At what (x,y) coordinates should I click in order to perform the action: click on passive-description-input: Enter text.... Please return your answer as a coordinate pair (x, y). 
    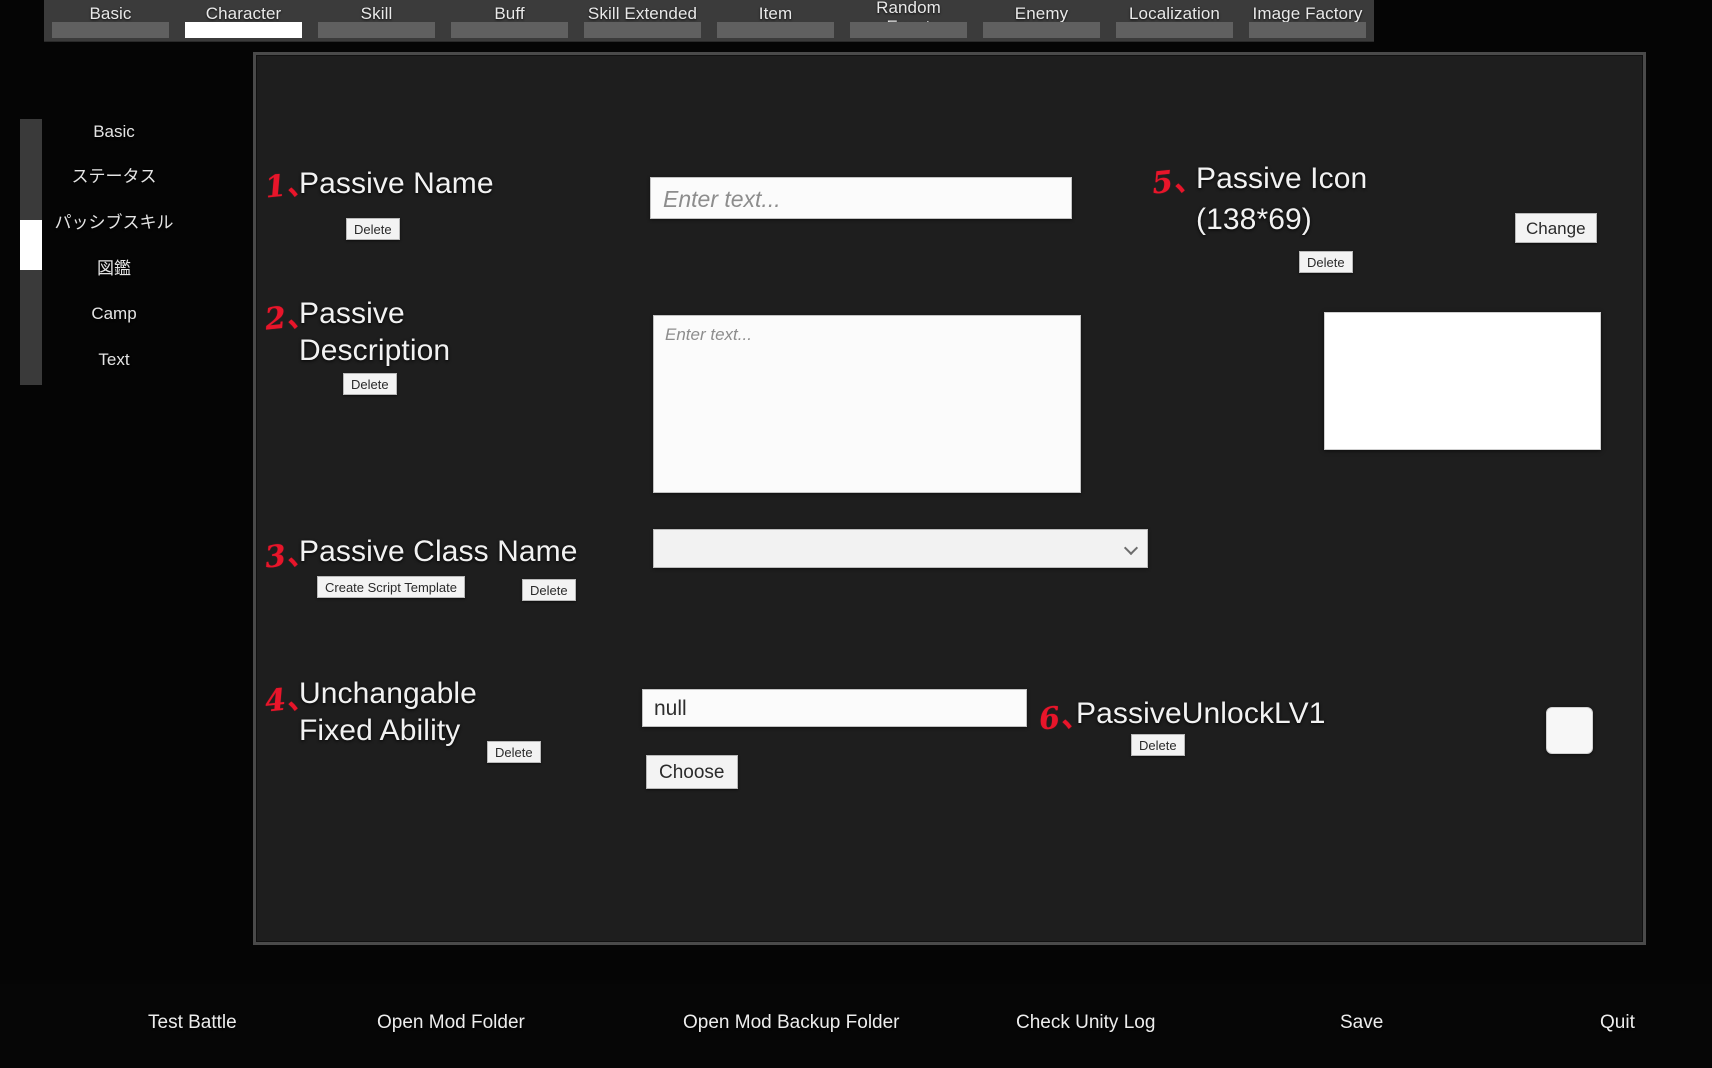
    Looking at the image, I should click on (867, 404).